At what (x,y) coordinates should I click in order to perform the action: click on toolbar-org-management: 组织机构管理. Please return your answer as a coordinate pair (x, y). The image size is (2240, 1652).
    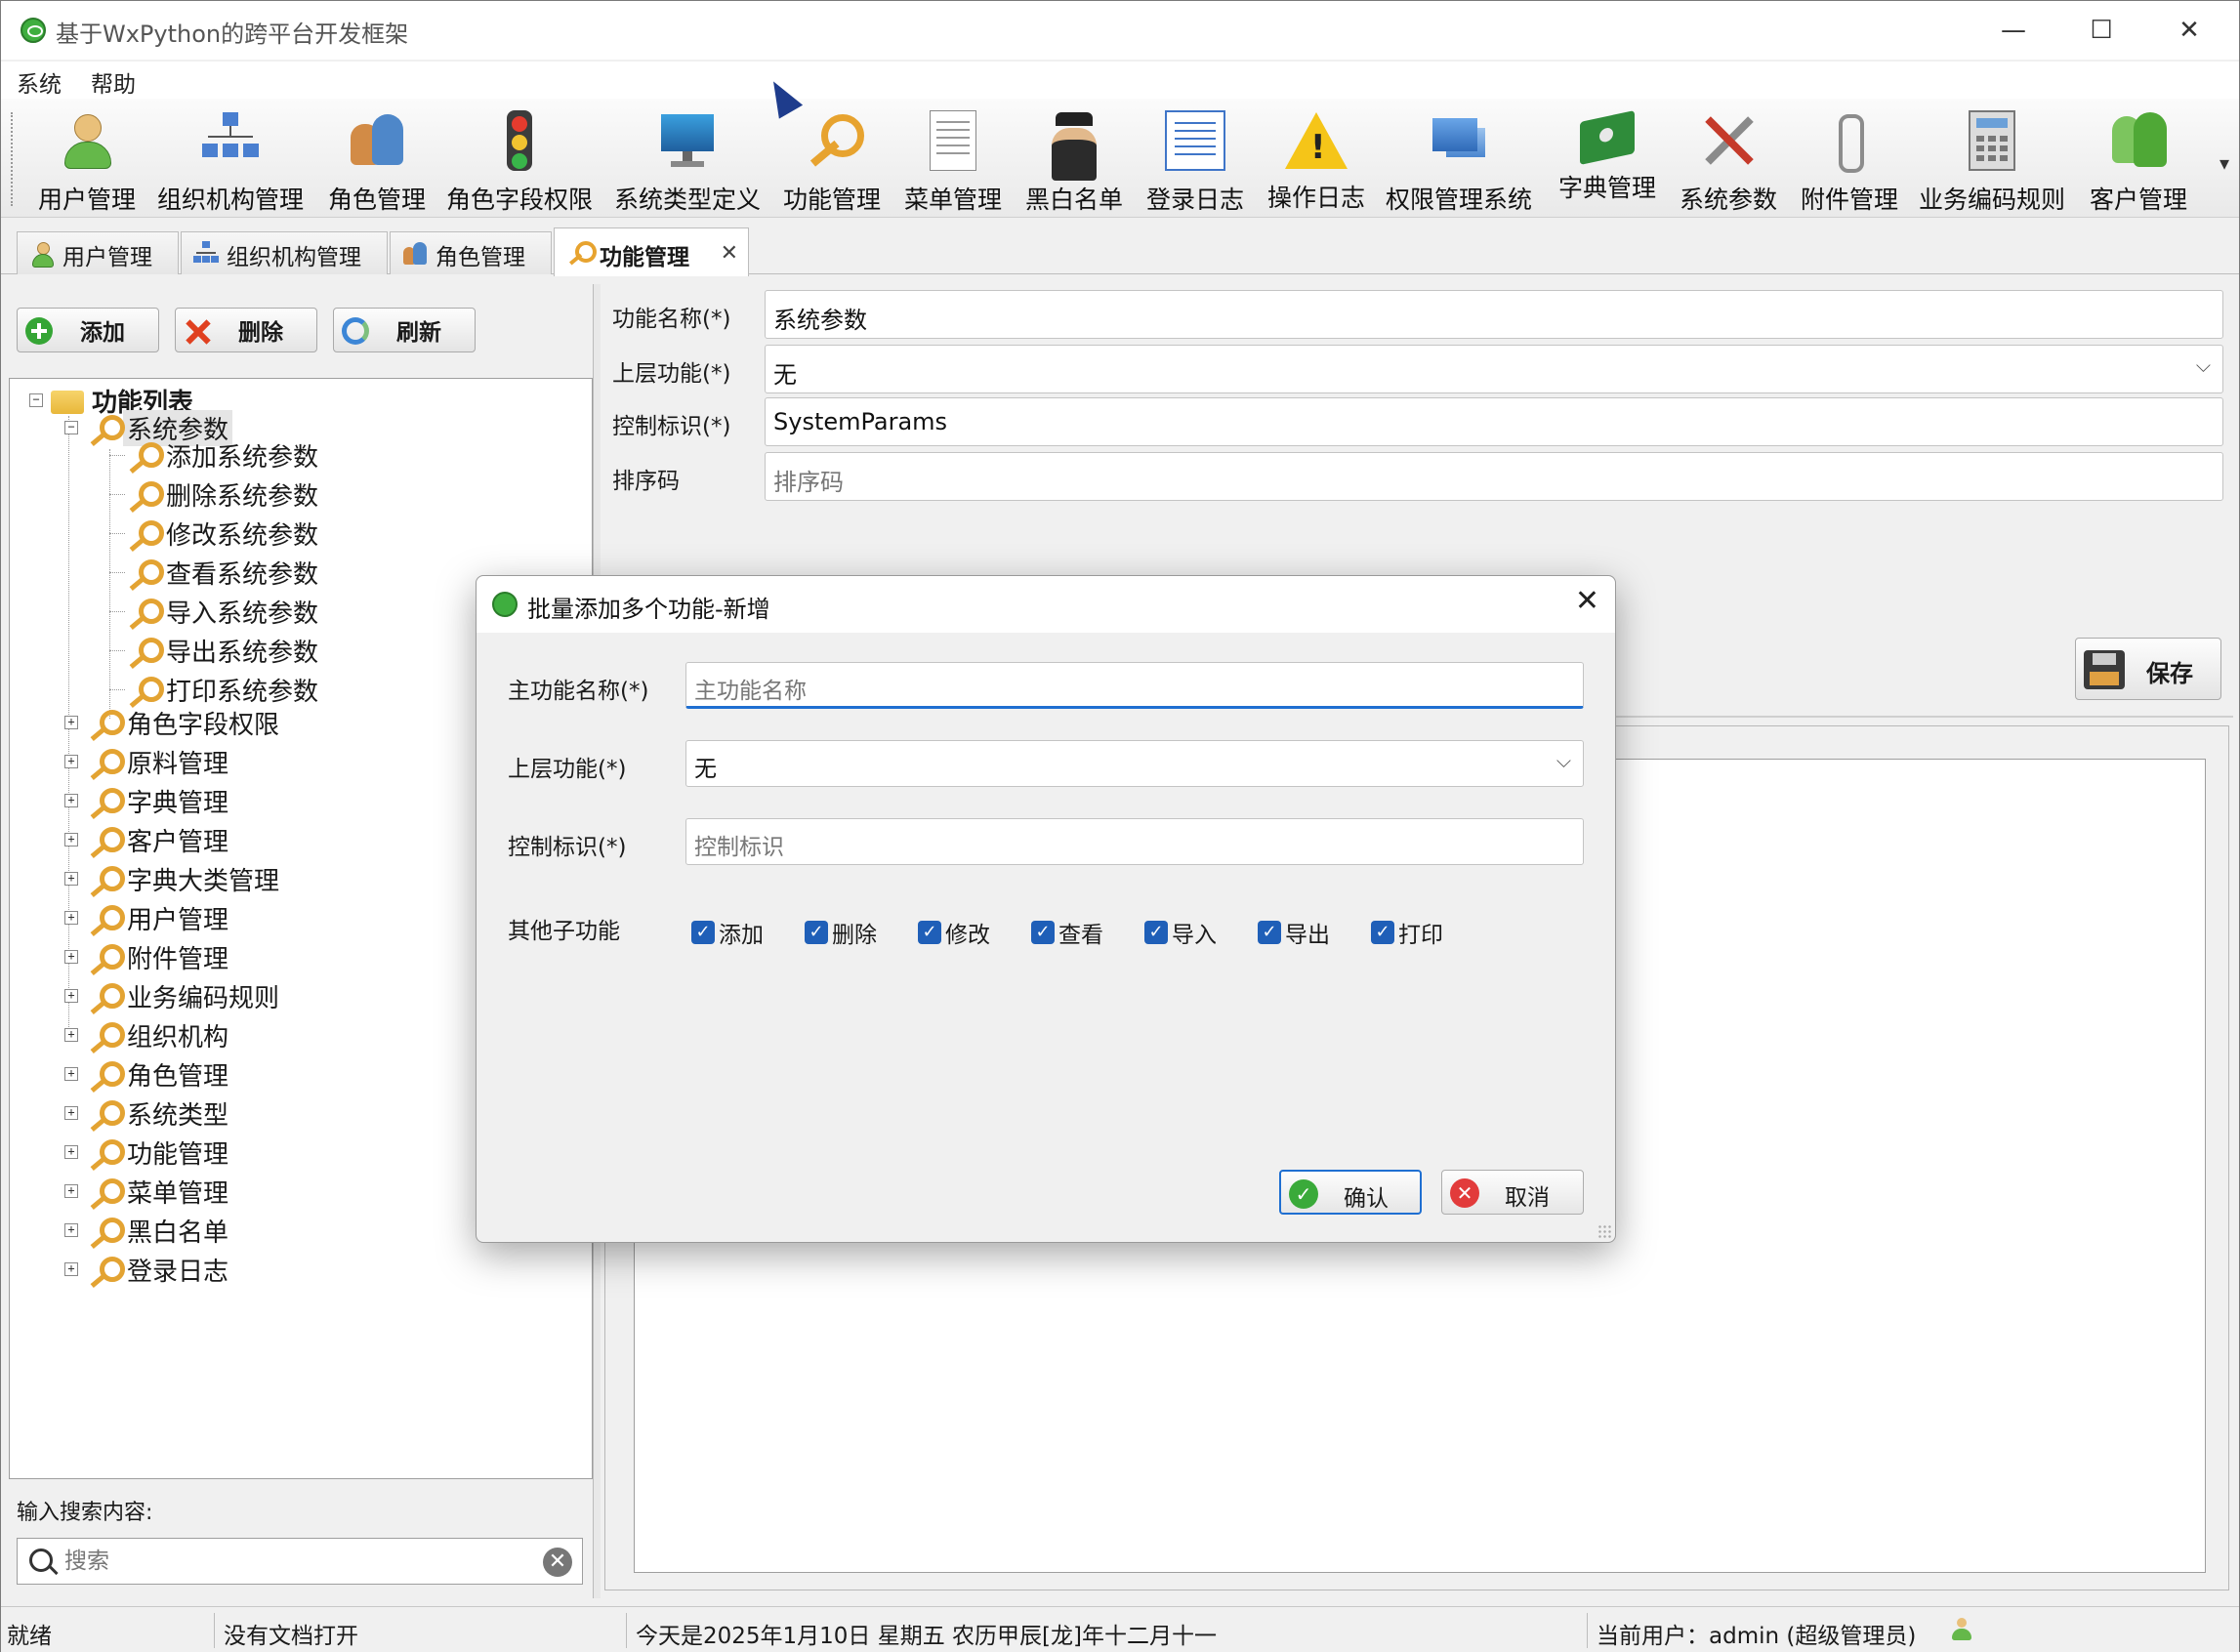
    Looking at the image, I should click on (230, 159).